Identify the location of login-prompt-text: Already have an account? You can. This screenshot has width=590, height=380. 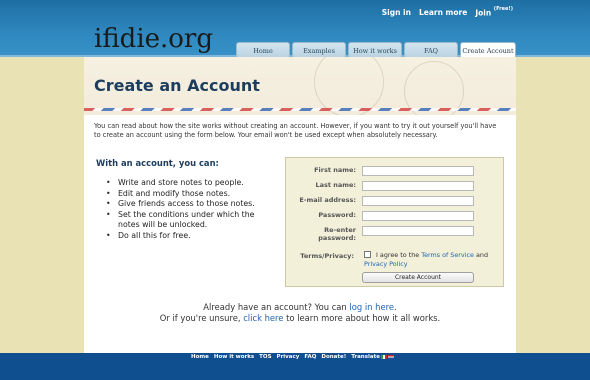
(275, 307).